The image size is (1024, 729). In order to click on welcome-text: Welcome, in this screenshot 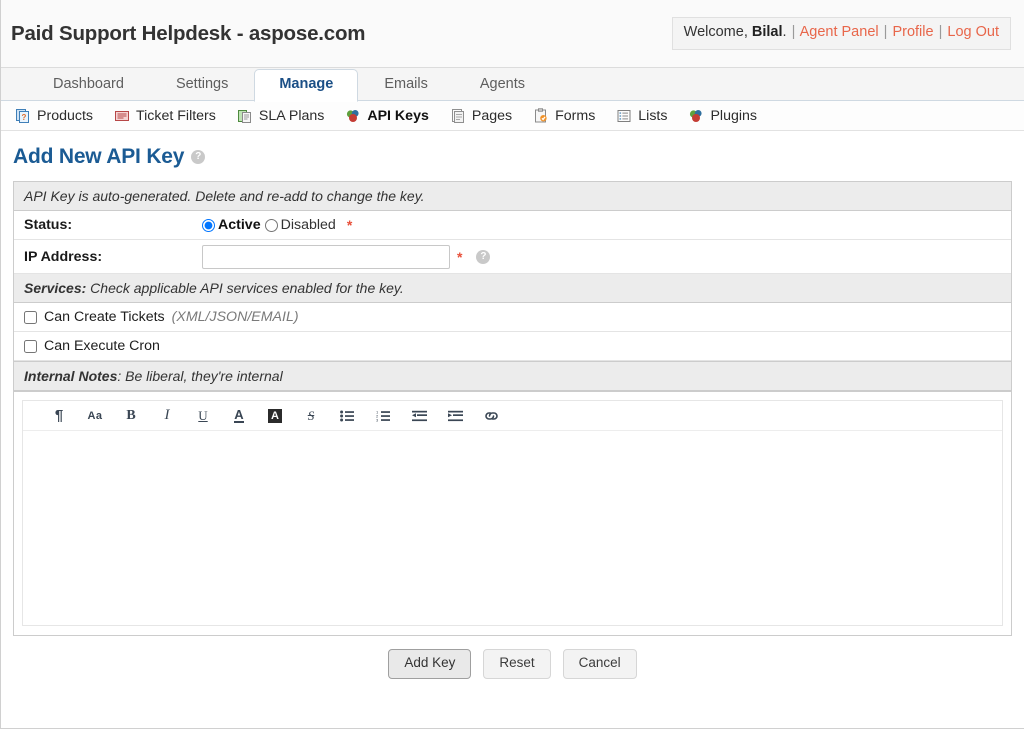, I will do `click(715, 32)`.